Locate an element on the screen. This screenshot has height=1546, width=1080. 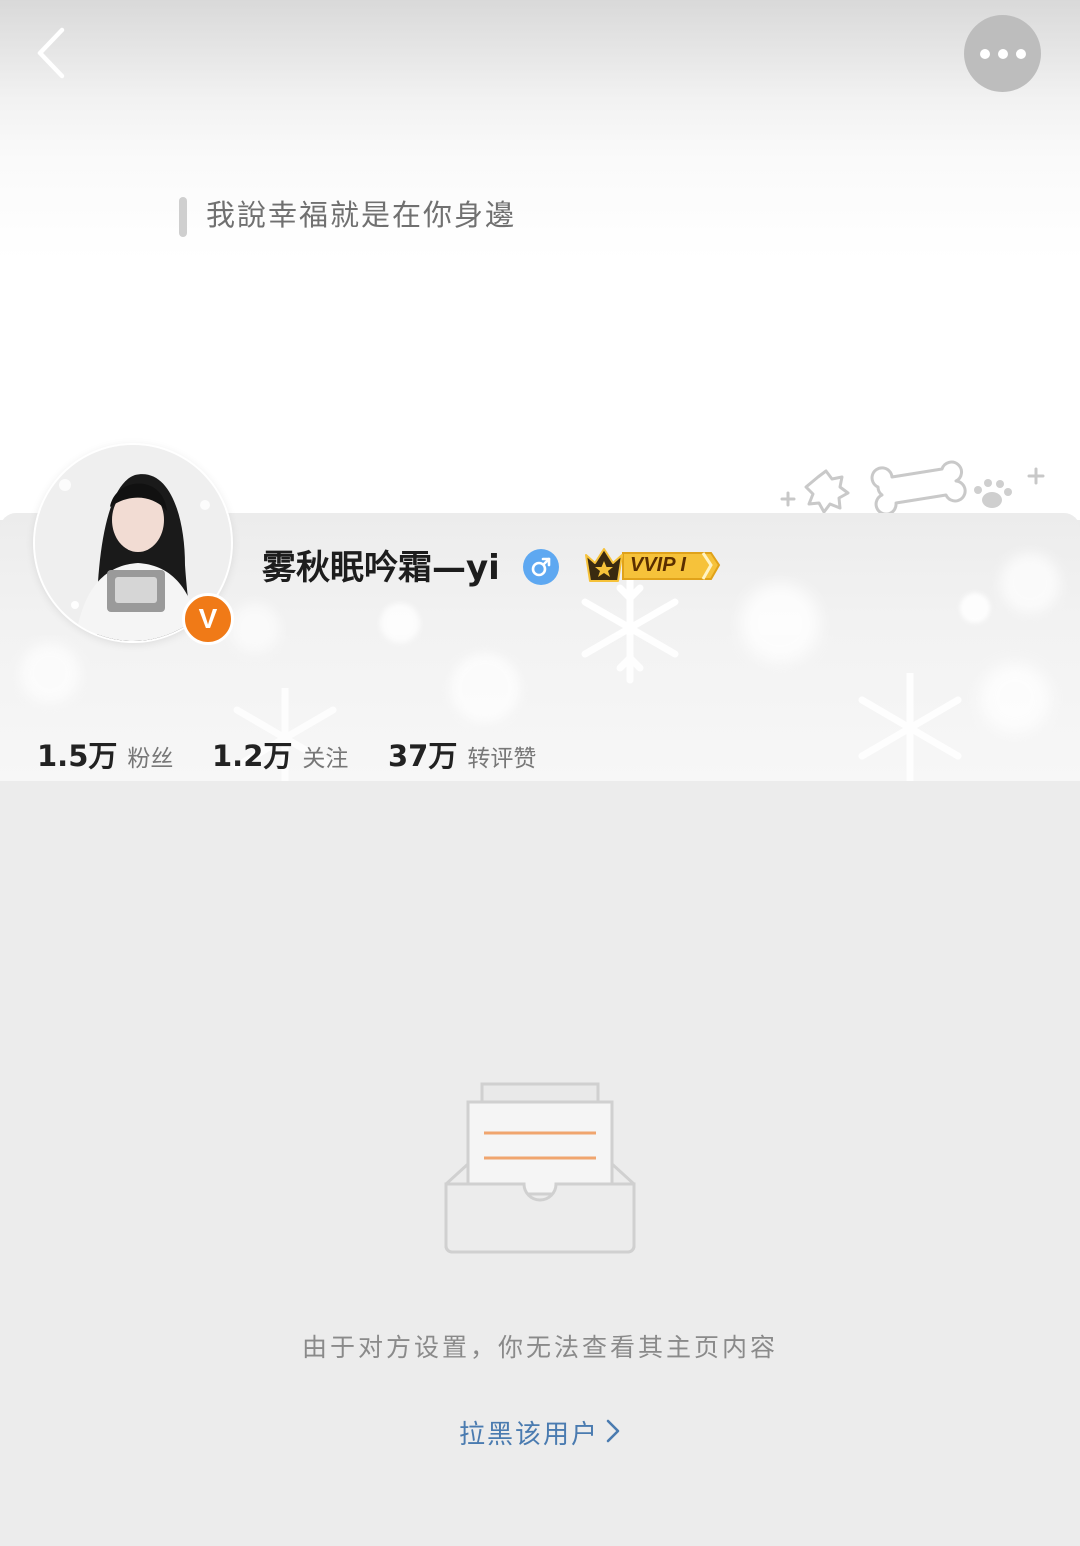
chevron-left-icon is located at coordinates (51, 53).